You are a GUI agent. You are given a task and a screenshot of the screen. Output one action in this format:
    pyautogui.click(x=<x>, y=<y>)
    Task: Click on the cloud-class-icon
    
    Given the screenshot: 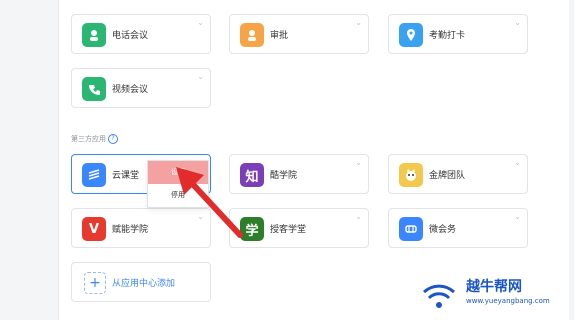 What is the action you would take?
    pyautogui.click(x=94, y=175)
    